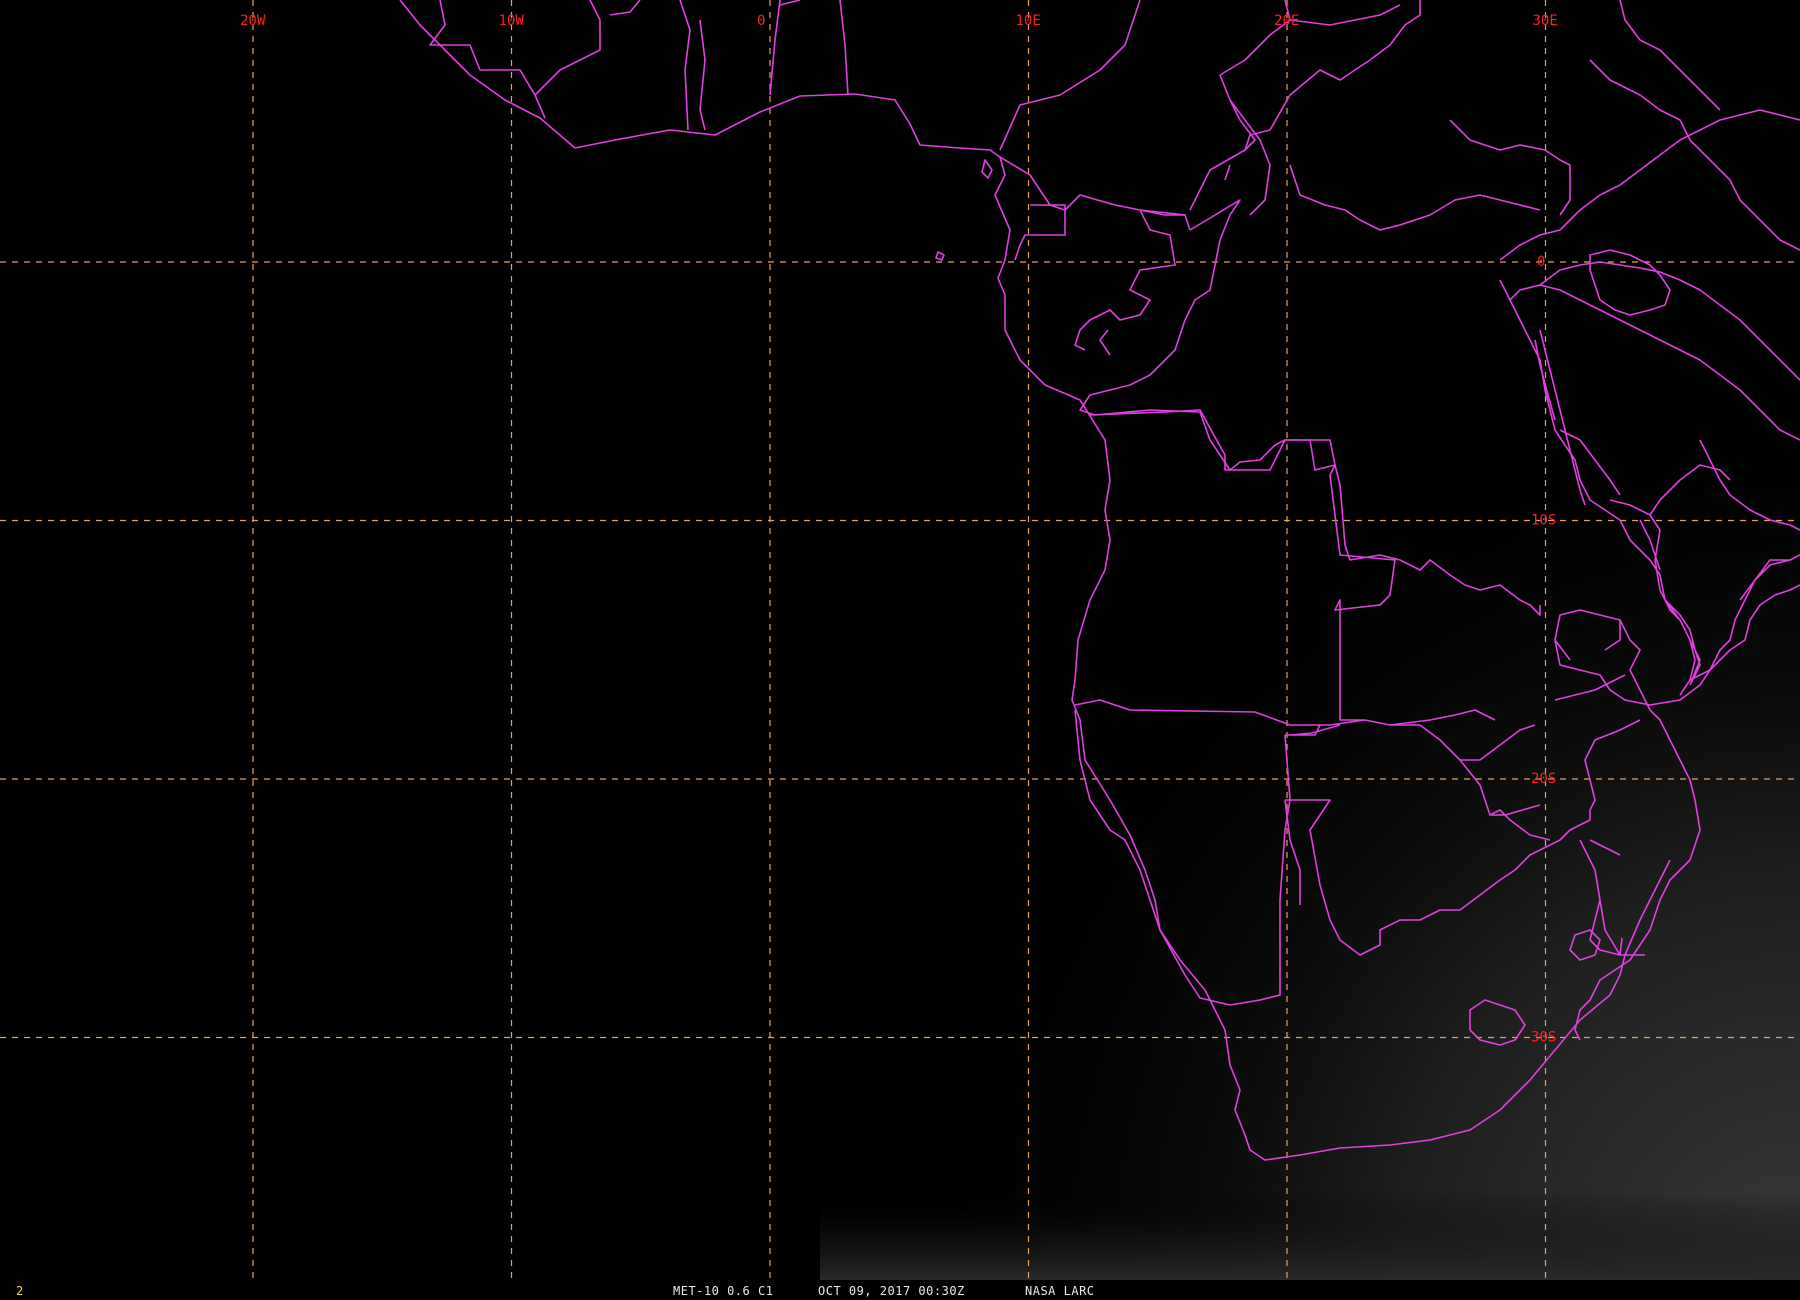 The image size is (1800, 1300). I want to click on latitude-label: 30S, so click(1543, 1038).